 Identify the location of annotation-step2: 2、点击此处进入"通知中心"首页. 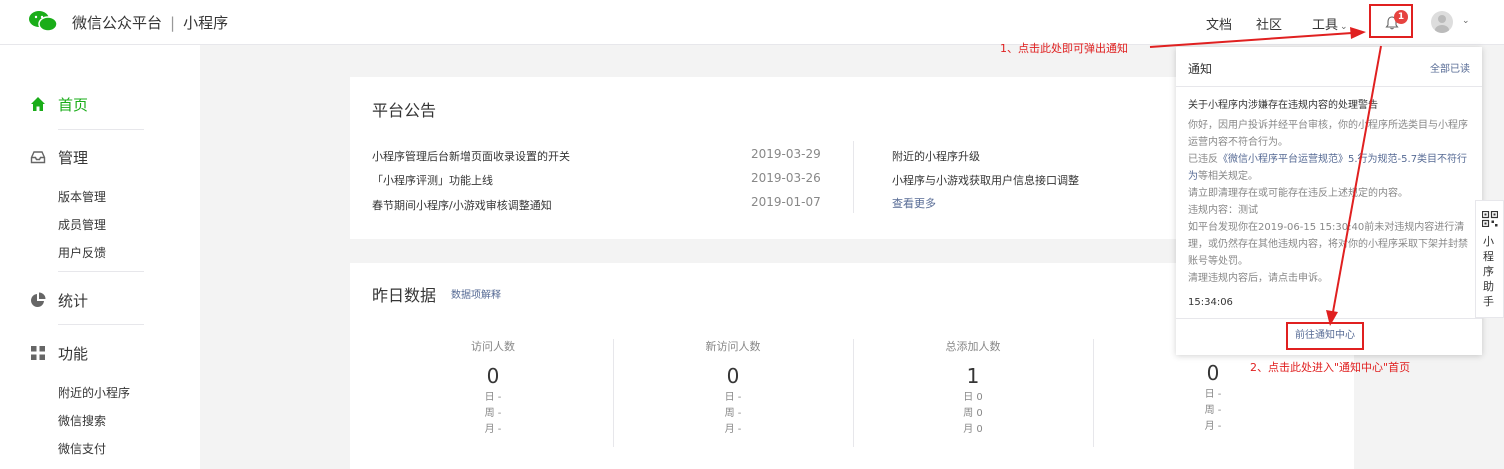
(1330, 367).